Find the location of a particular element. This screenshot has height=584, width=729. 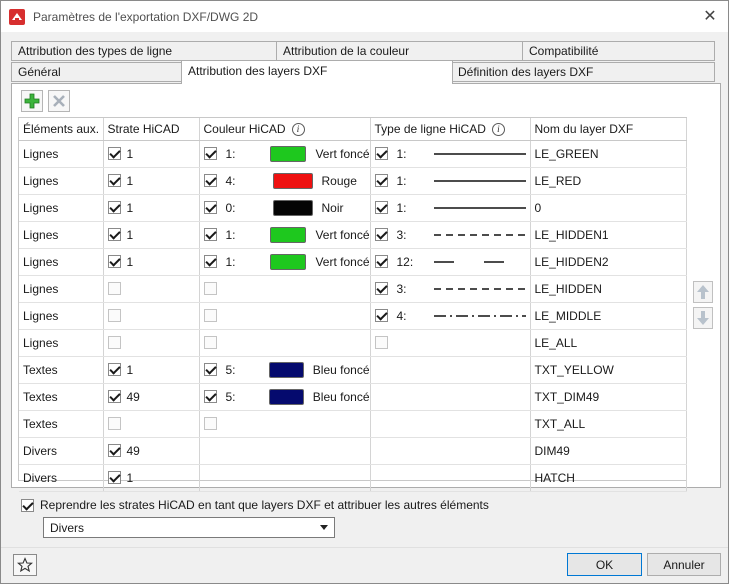

table-row: Textes TXT_ALL is located at coordinates (353, 424).